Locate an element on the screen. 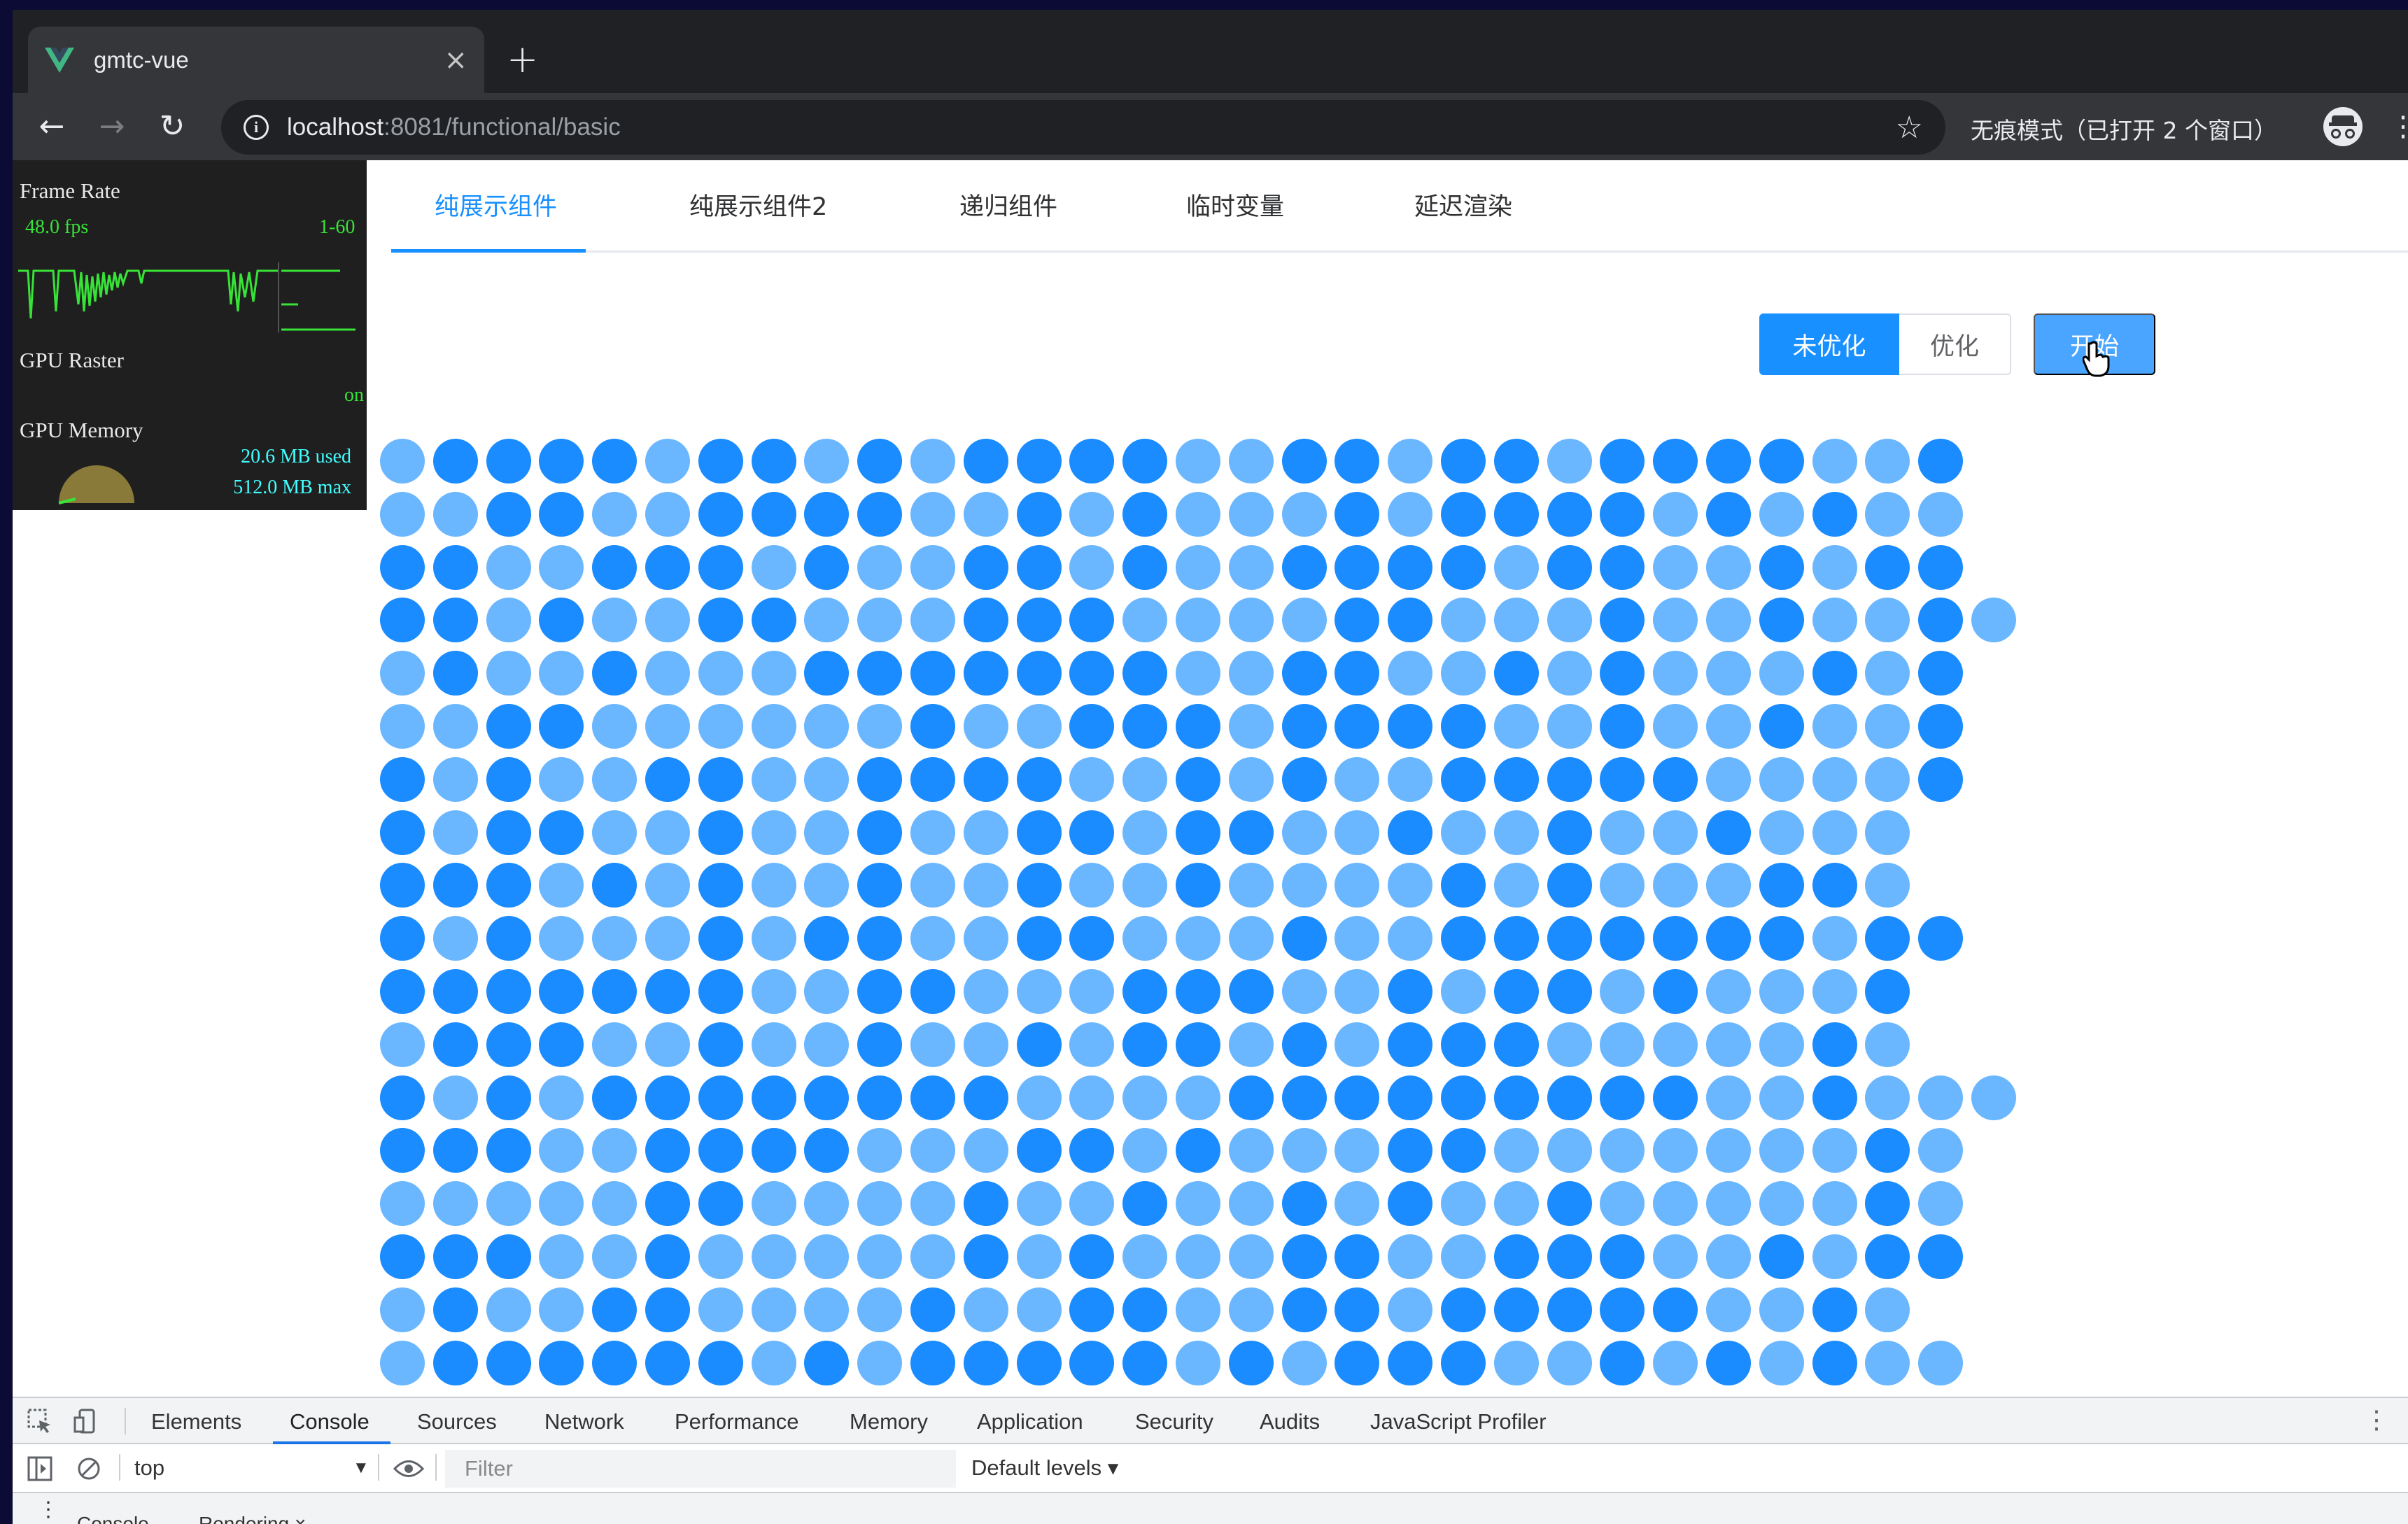 This screenshot has width=2408, height=1524. devtools-tab-javascript-profiler: JavaScript Profiler is located at coordinates (1458, 1421).